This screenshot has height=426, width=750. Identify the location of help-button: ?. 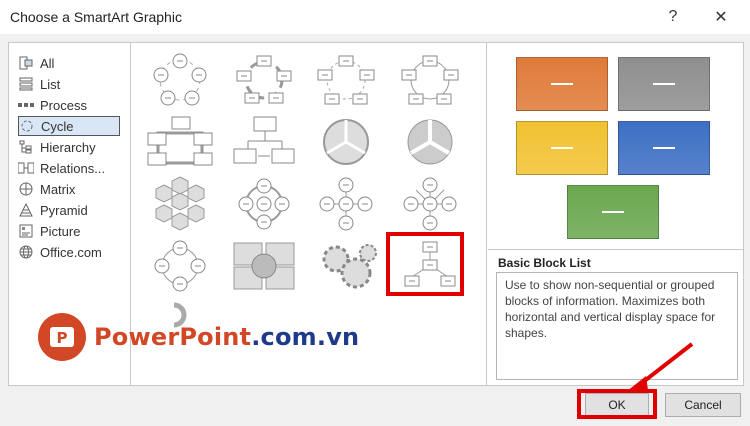
(673, 17).